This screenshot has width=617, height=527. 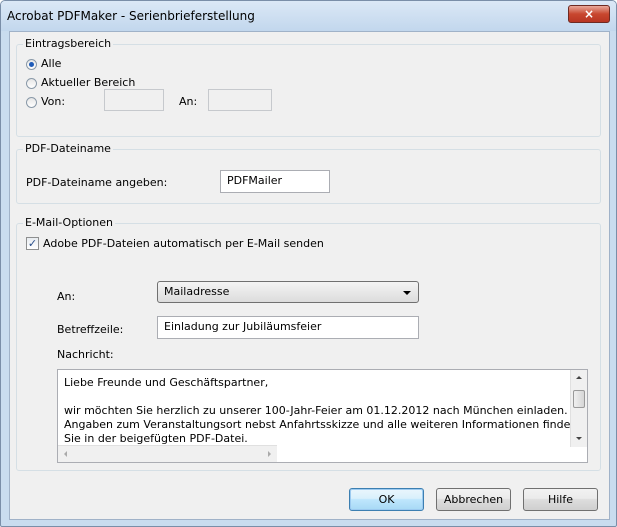 What do you see at coordinates (85, 354) in the screenshot?
I see `message-label: Nachricht:` at bounding box center [85, 354].